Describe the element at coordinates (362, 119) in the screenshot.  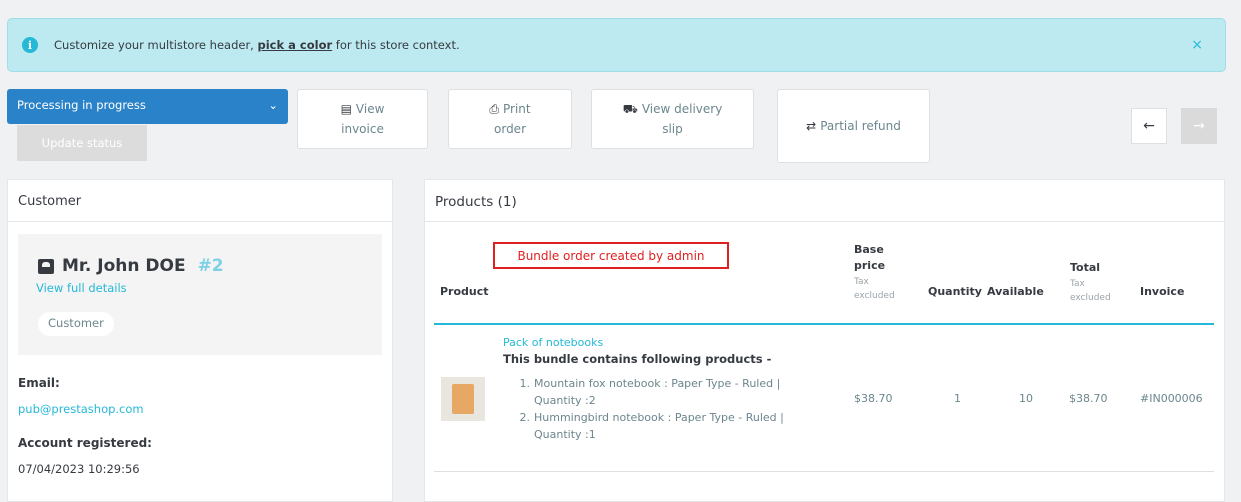
I see `view-invoice-button: ▤ View invoice` at that location.